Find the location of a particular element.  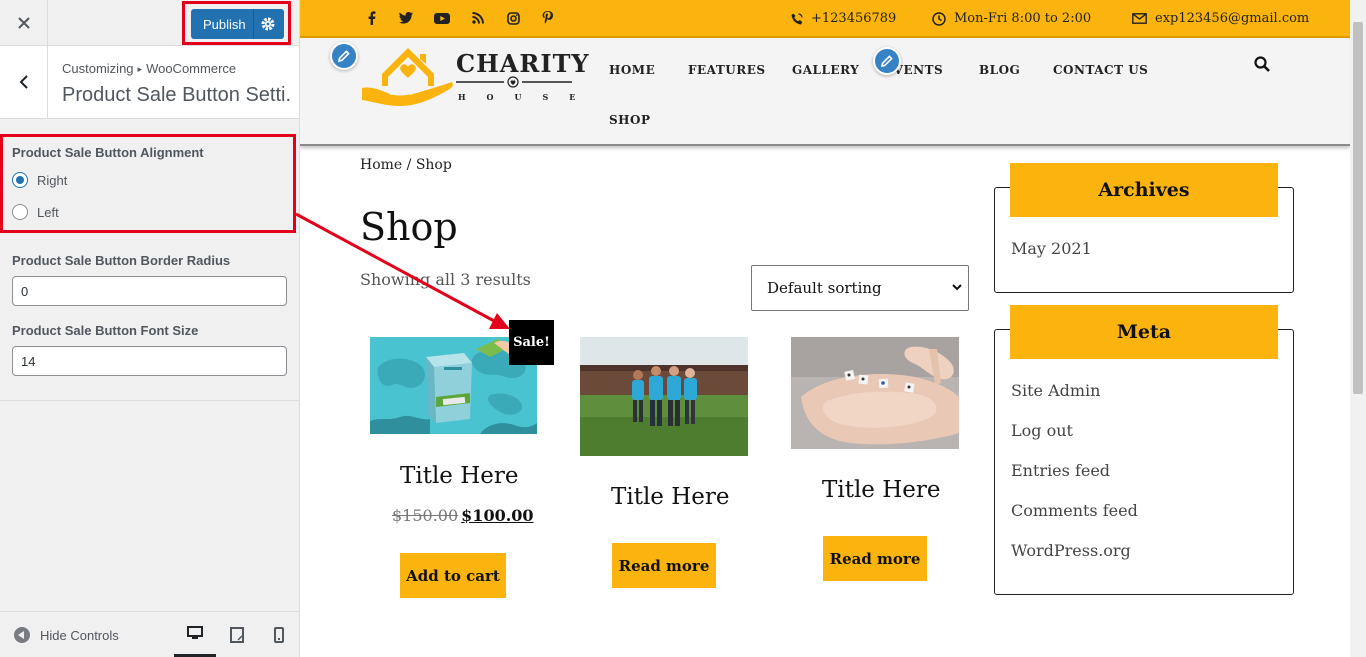

meta-link-comments-feed: Comments feed is located at coordinates (1074, 510).